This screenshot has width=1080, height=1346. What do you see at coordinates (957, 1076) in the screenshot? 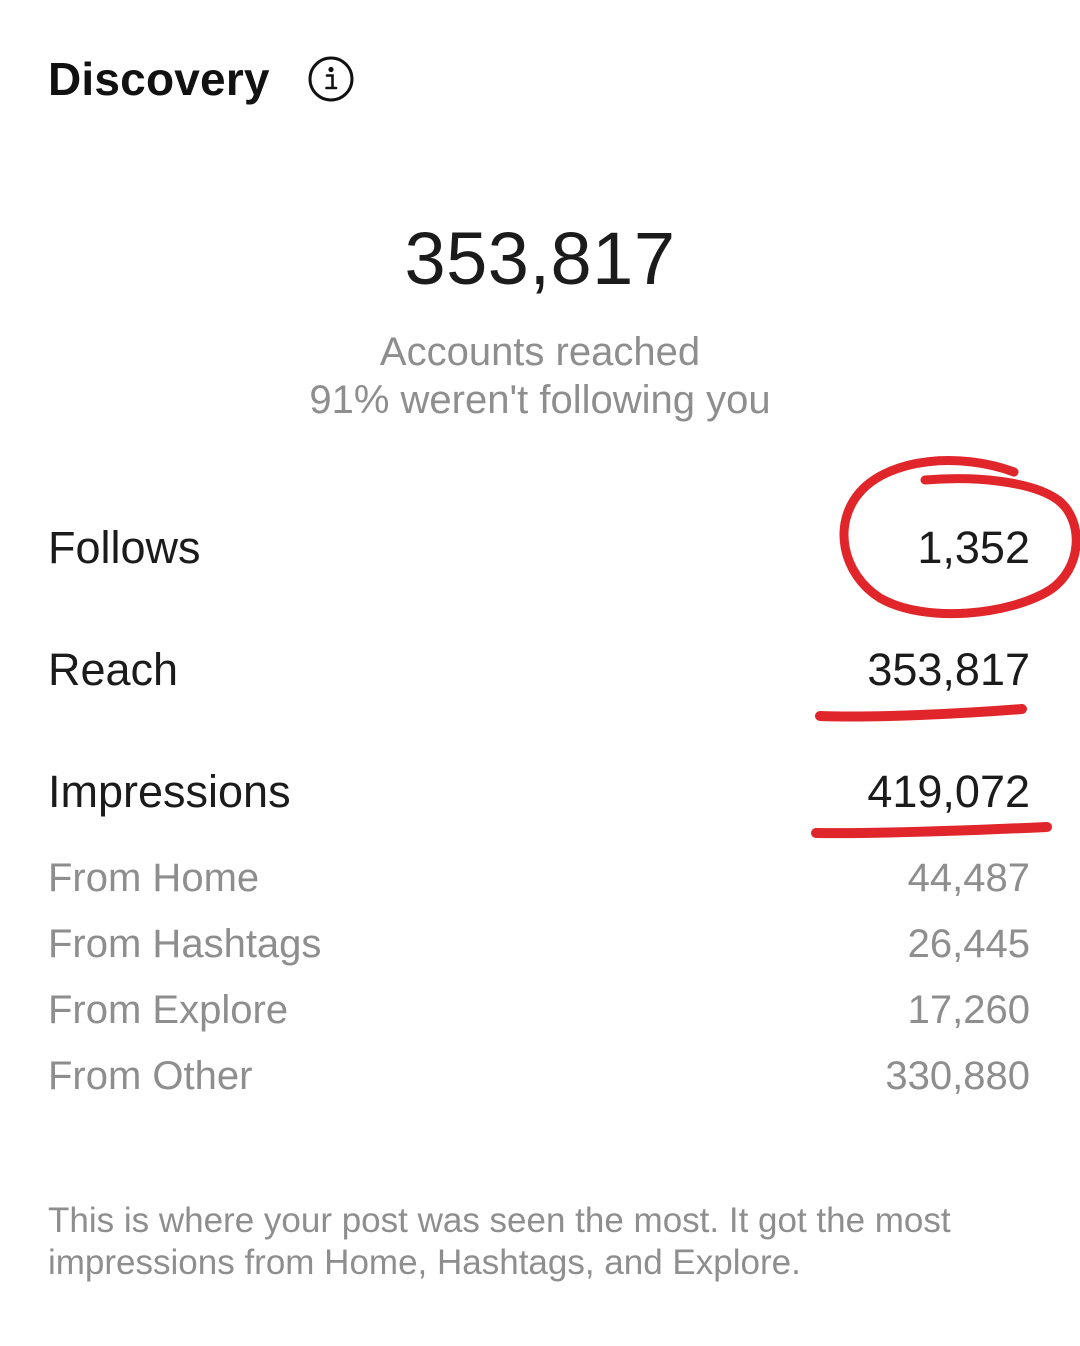
I see `from-other-value: 330,880` at bounding box center [957, 1076].